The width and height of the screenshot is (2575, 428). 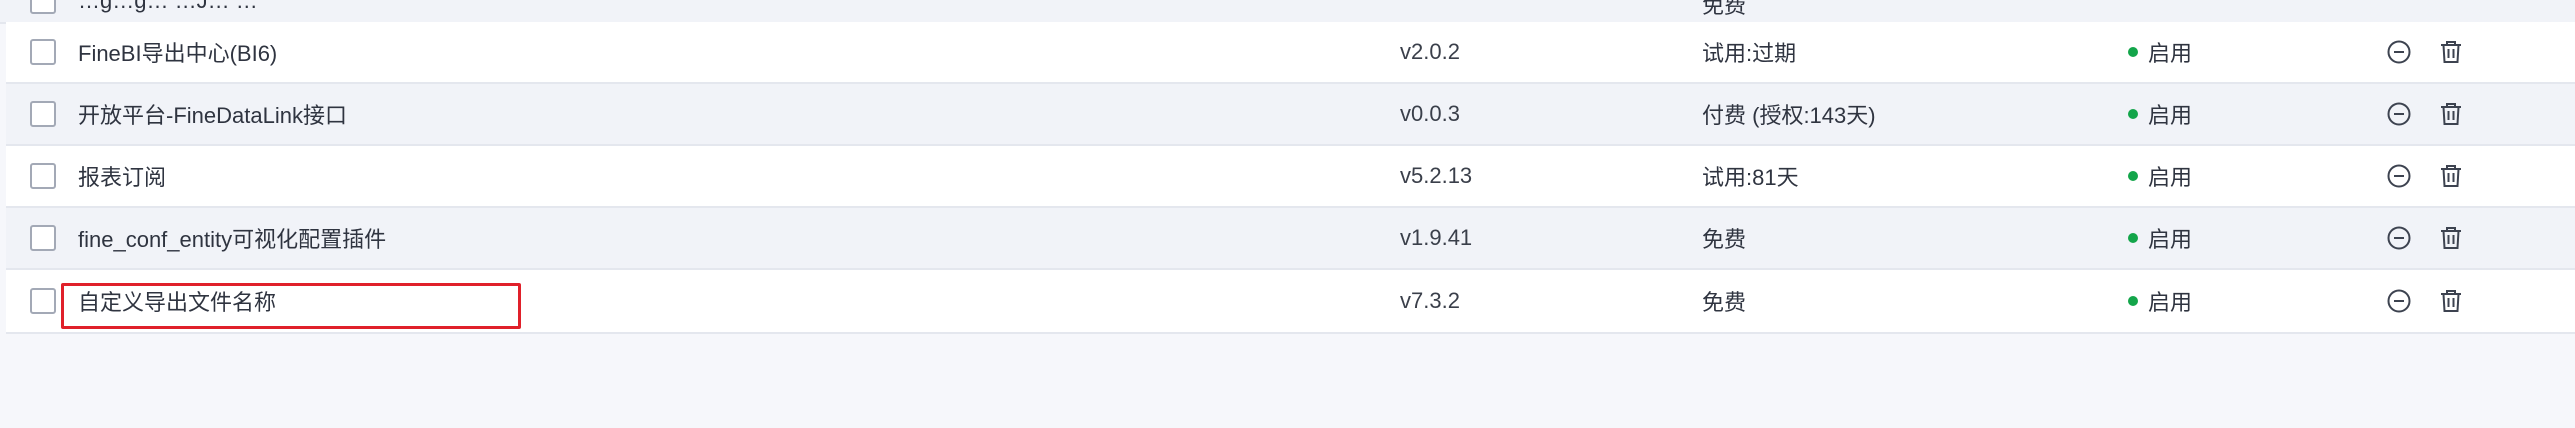 What do you see at coordinates (122, 177) in the screenshot?
I see `plugin-name: 报表订阅` at bounding box center [122, 177].